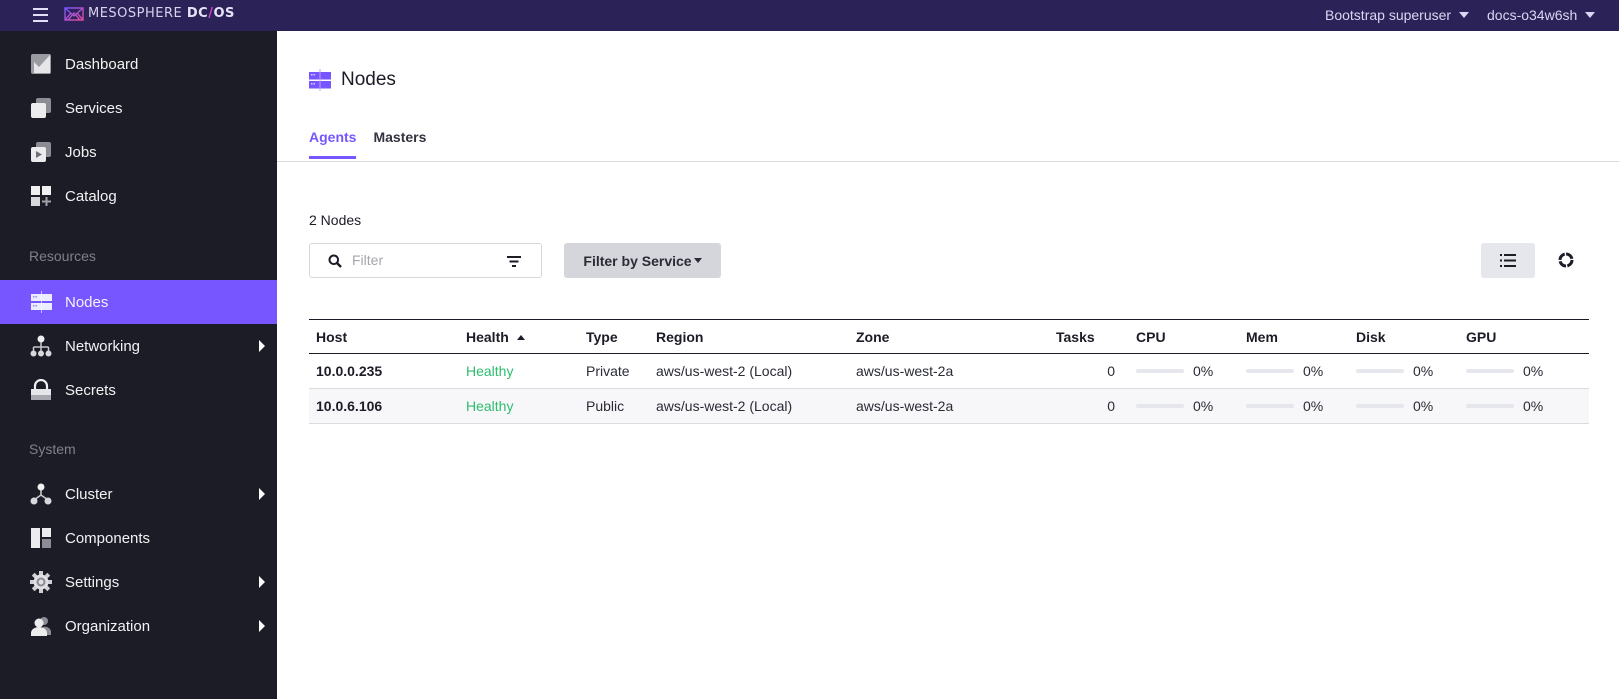 The height and width of the screenshot is (699, 1619). I want to click on sidebar-item-nodes: Nodes, so click(138, 302).